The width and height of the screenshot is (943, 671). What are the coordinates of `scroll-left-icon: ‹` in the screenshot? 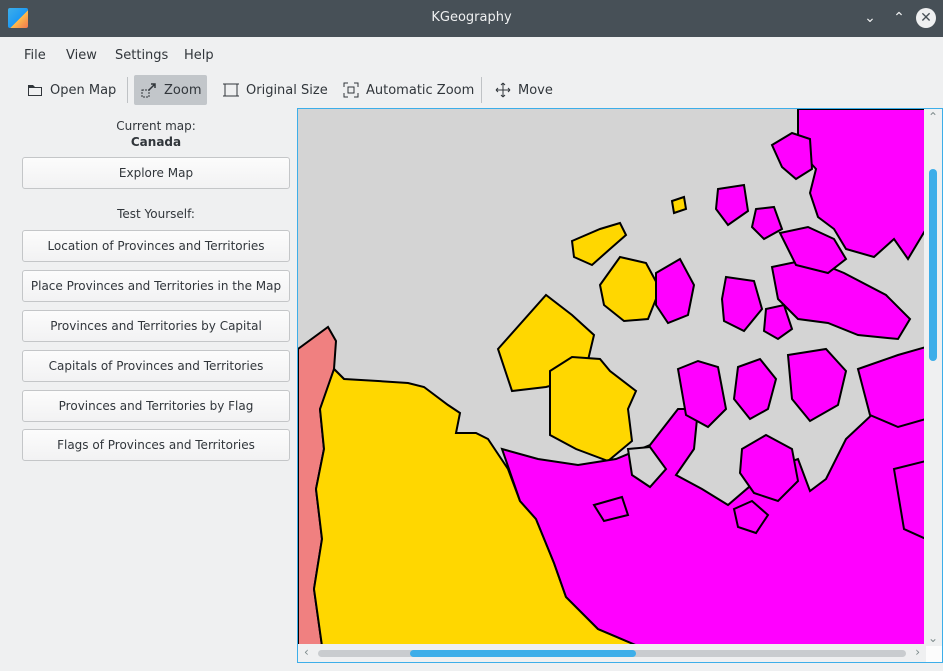 It's located at (306, 652).